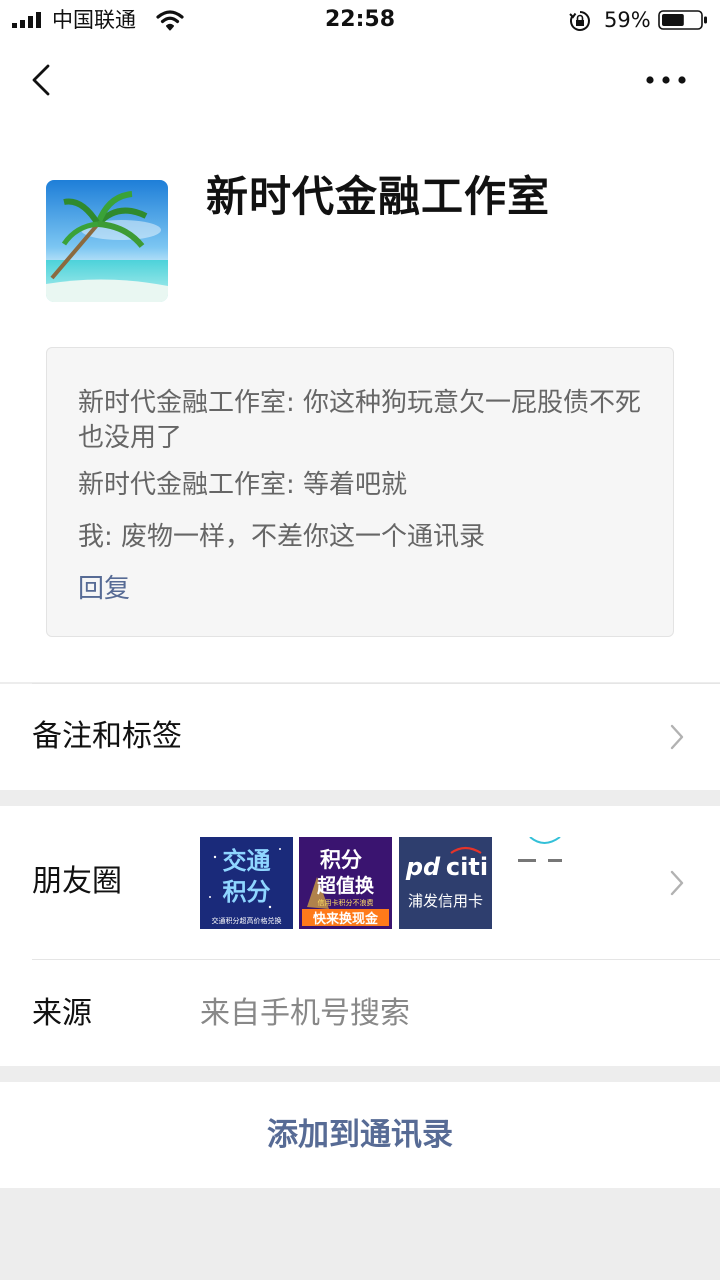 This screenshot has width=720, height=1280. I want to click on svg-text: citi, so click(467, 867).